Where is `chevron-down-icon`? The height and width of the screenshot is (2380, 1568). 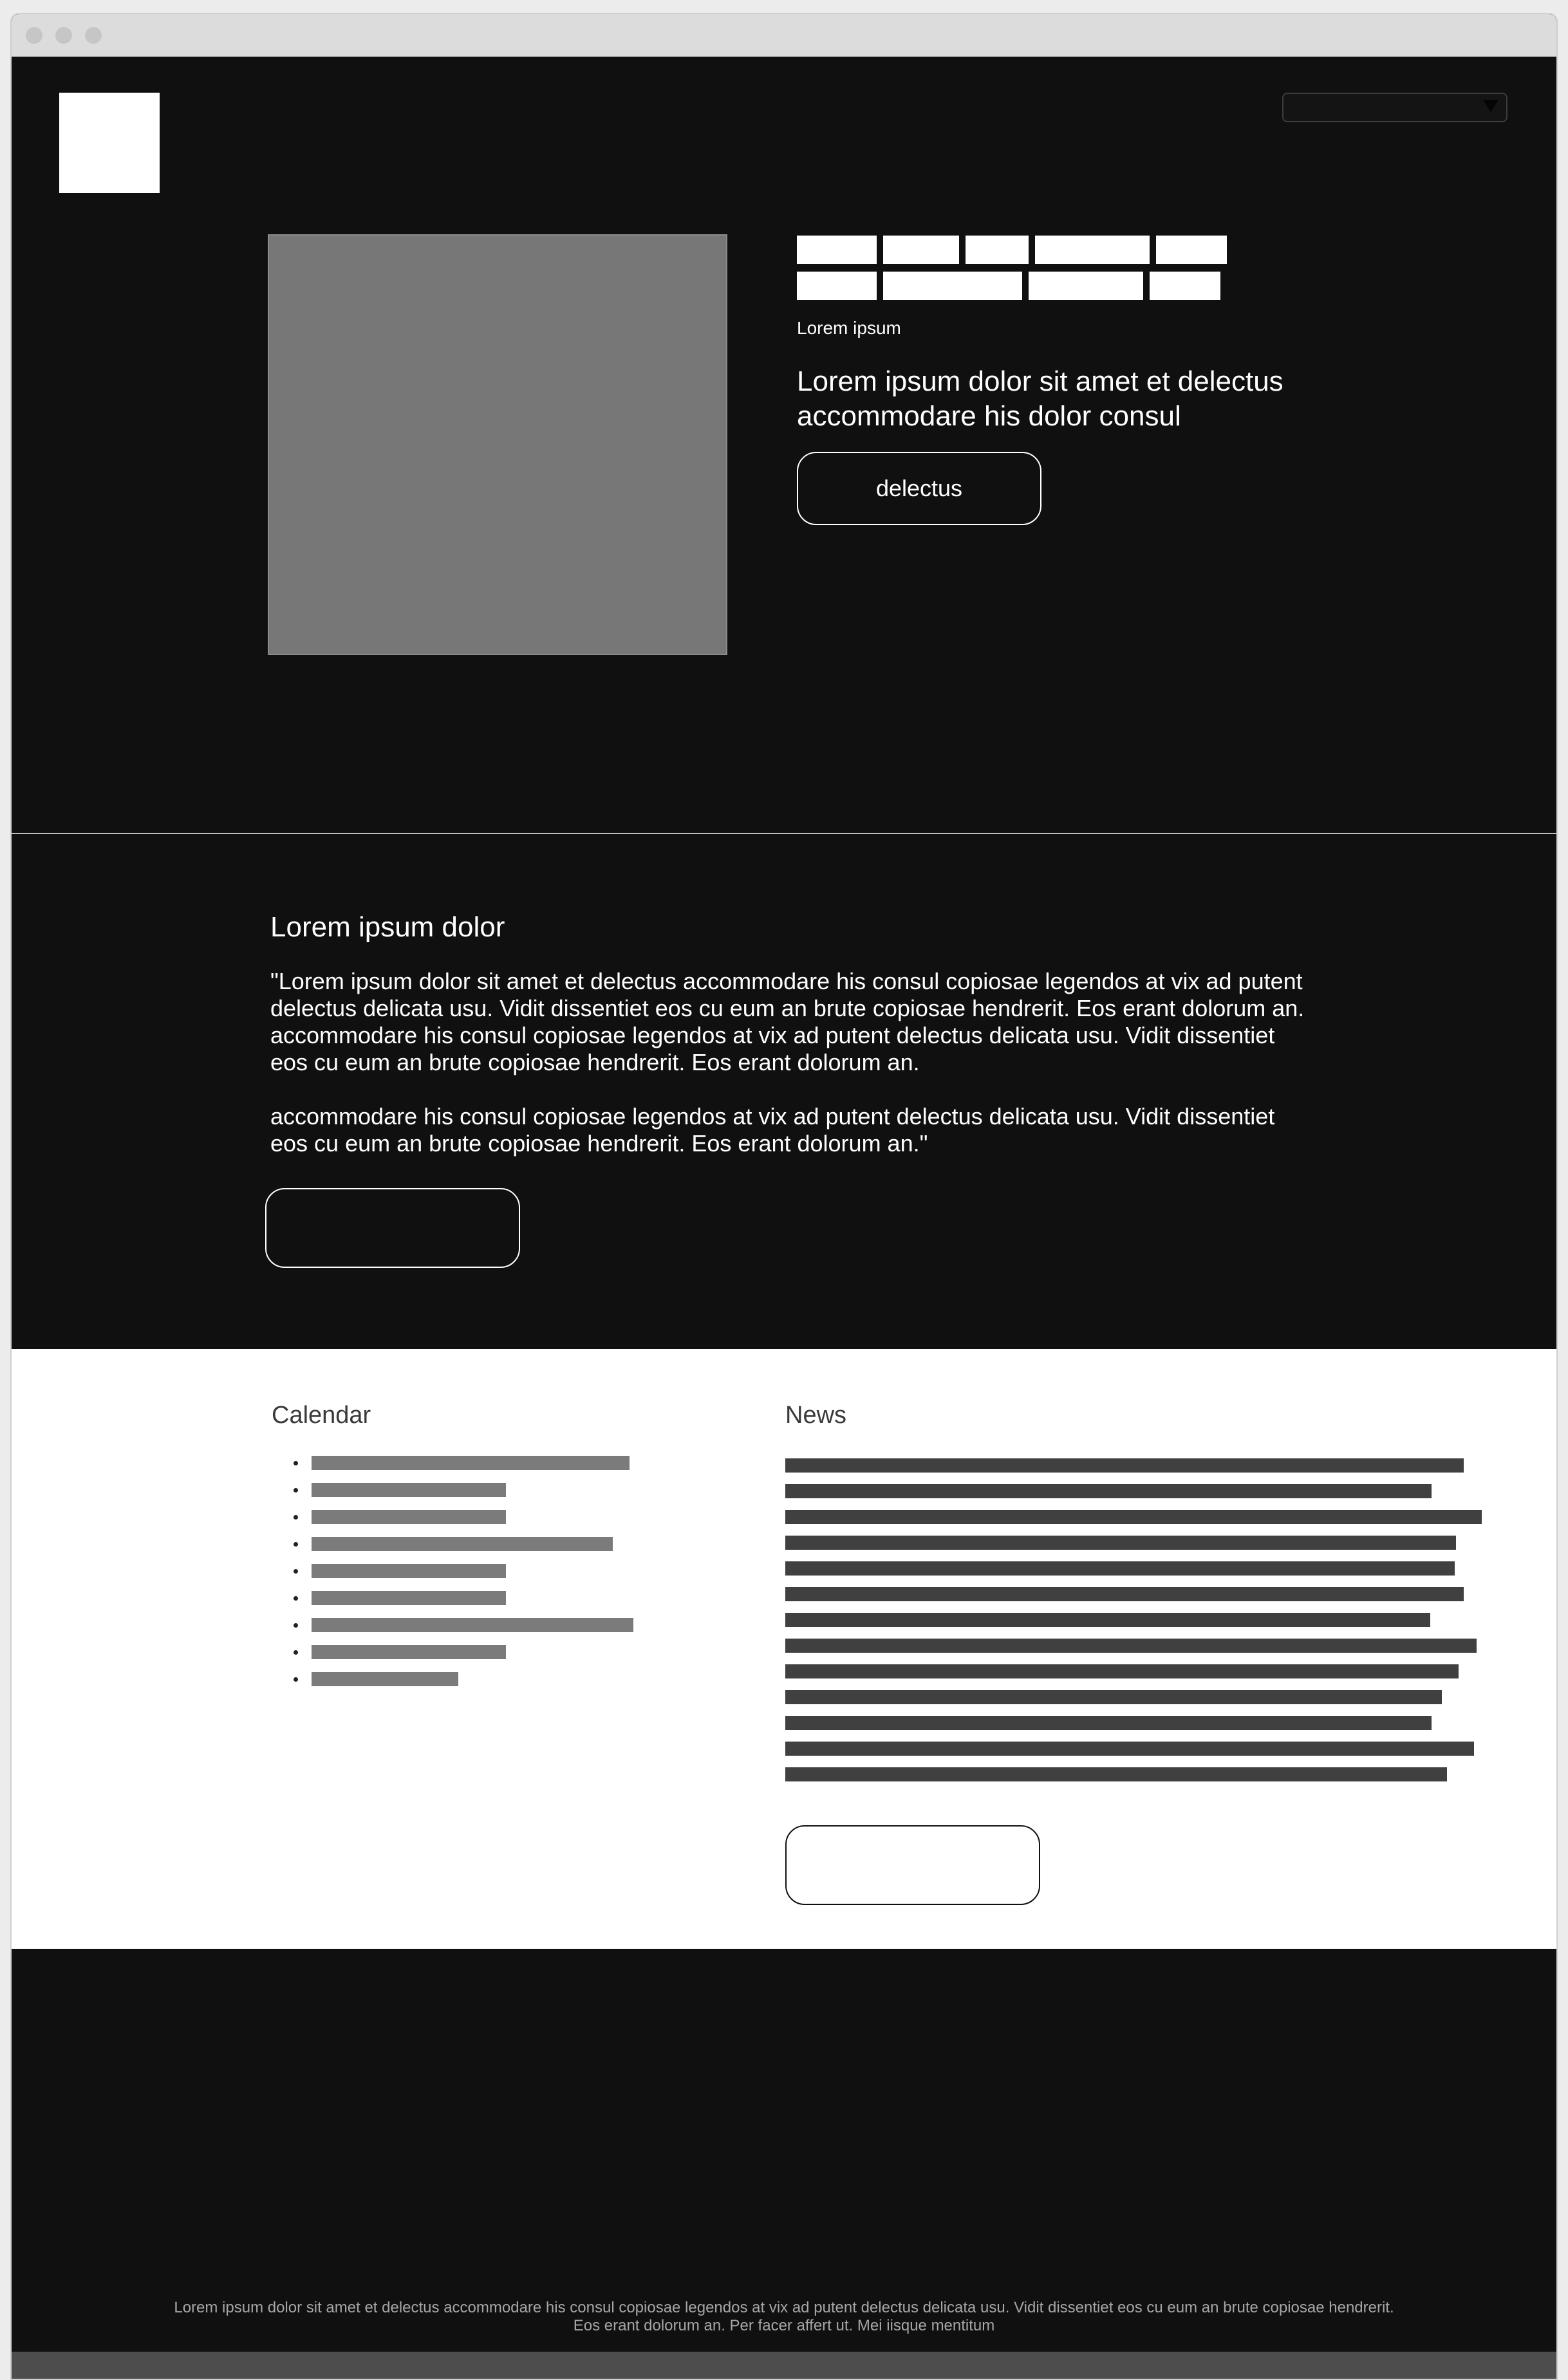
chevron-down-icon is located at coordinates (1490, 106).